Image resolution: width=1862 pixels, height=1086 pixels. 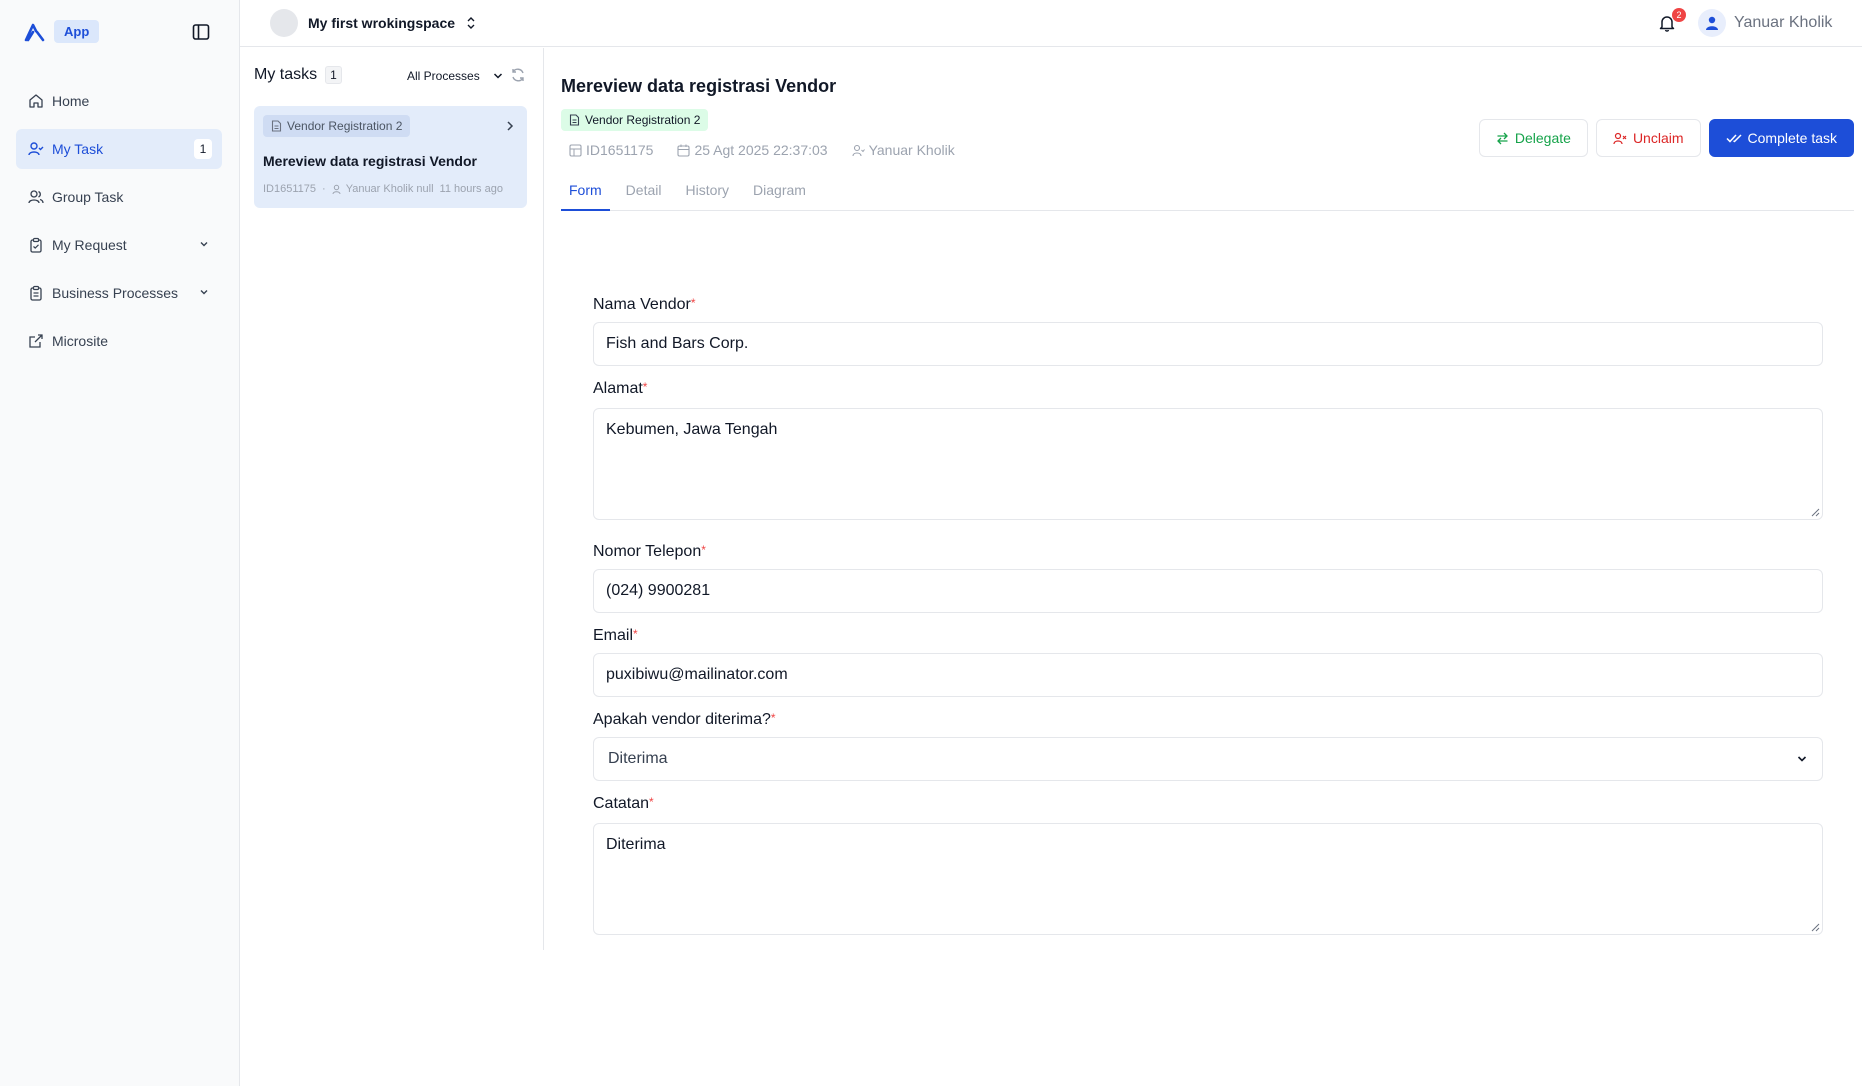 What do you see at coordinates (1208, 391) in the screenshot?
I see `field-label: Alamat*` at bounding box center [1208, 391].